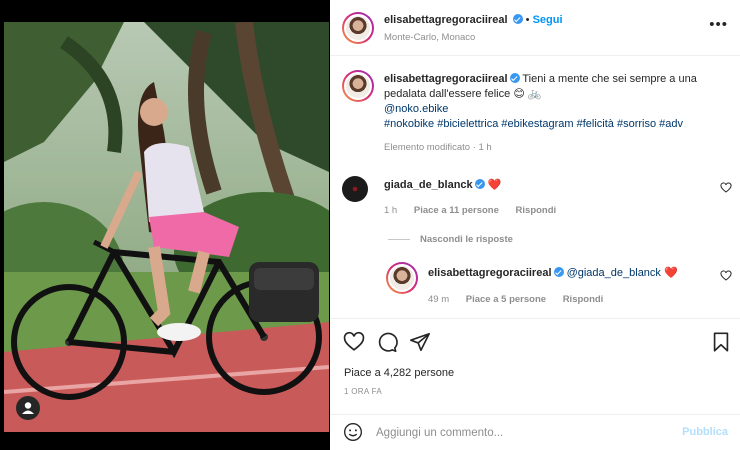  I want to click on reply-avatar, so click(402, 278).